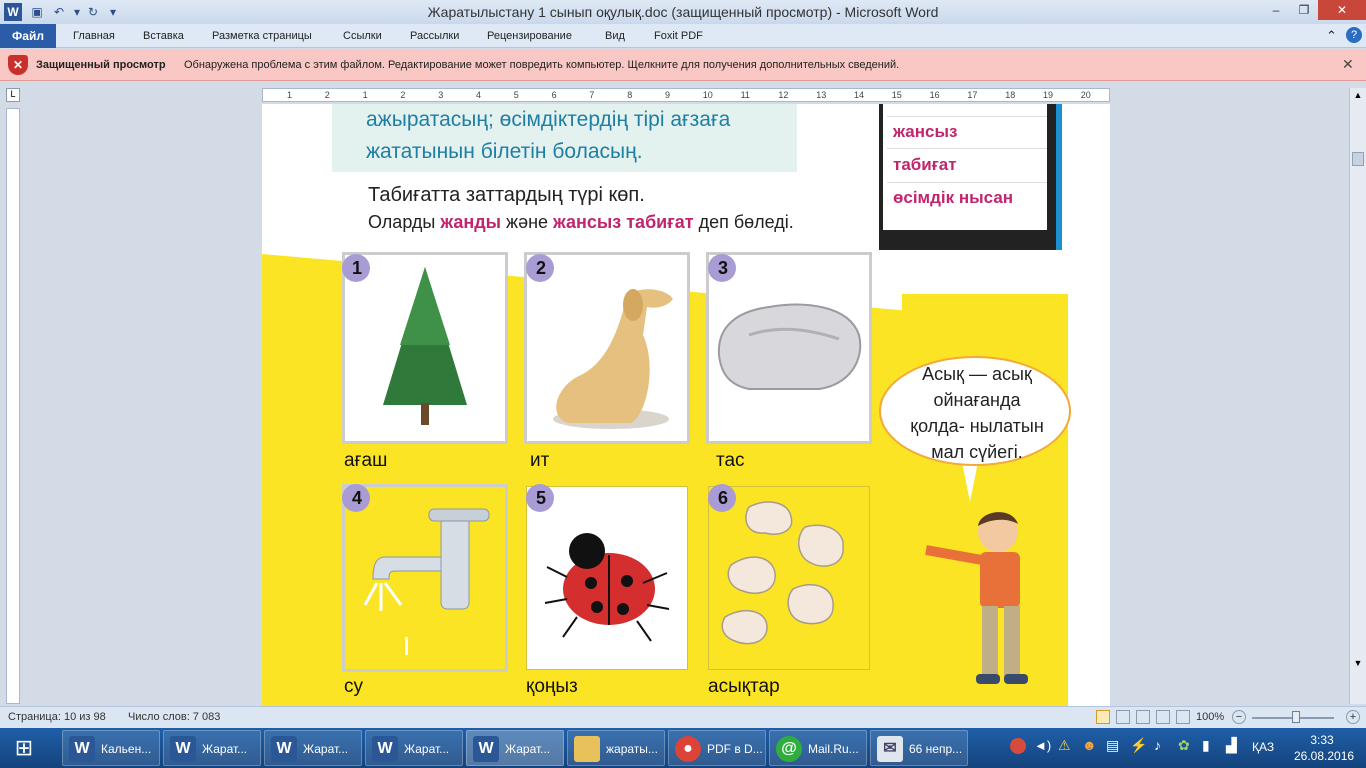 This screenshot has height=768, width=1366. Describe the element at coordinates (1103, 717) in the screenshot. I see `print-layout-icon` at that location.